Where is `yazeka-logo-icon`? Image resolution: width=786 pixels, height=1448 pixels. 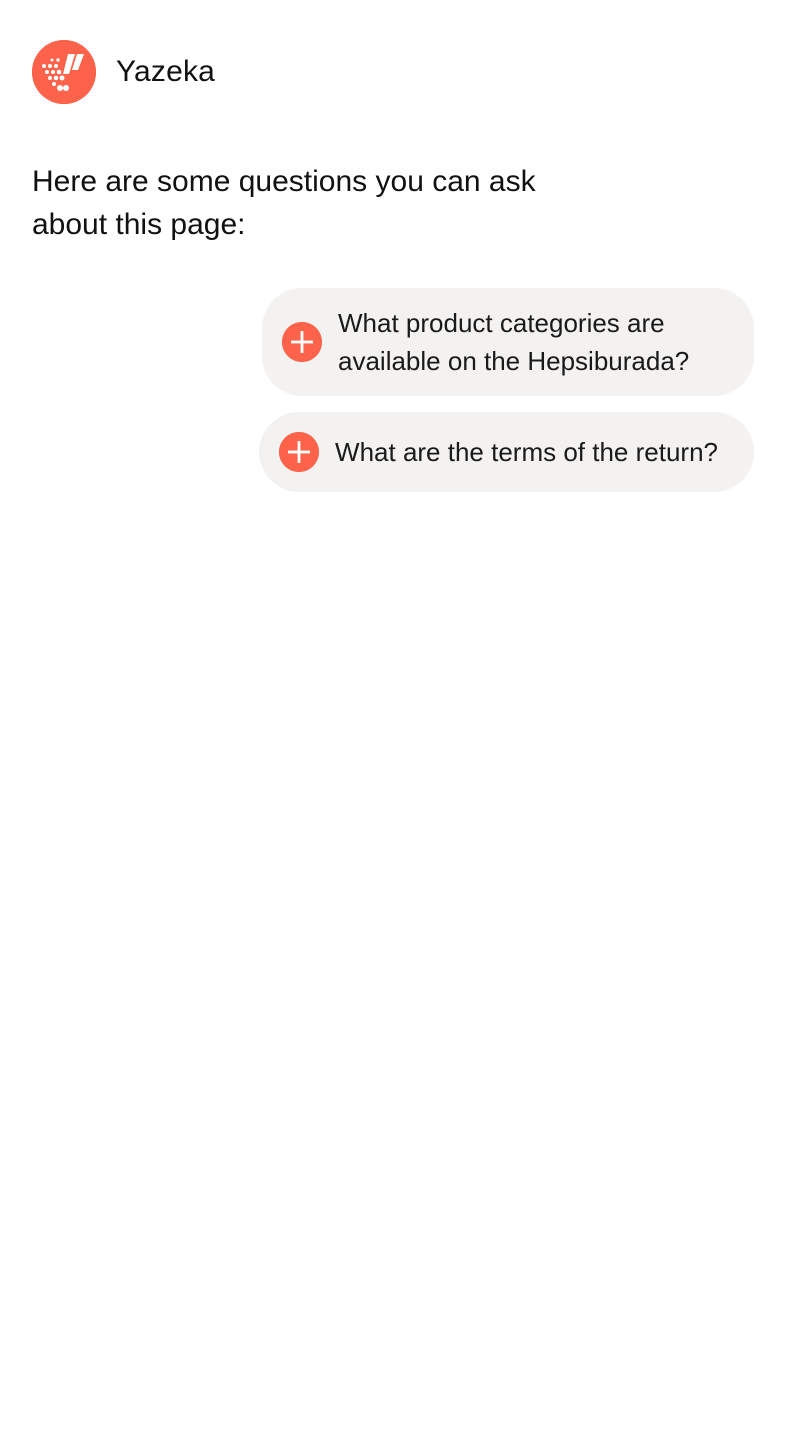 yazeka-logo-icon is located at coordinates (64, 72).